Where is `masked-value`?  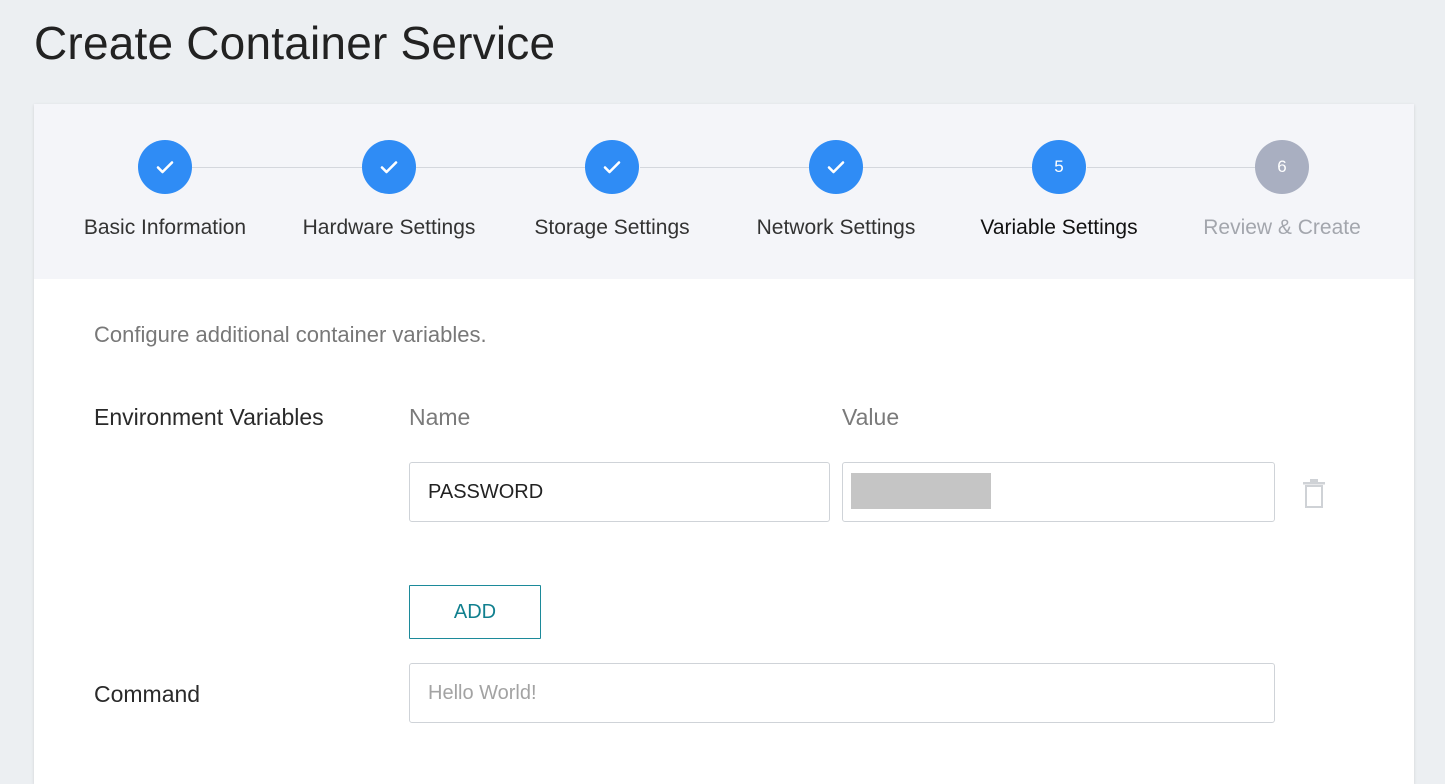 masked-value is located at coordinates (921, 491).